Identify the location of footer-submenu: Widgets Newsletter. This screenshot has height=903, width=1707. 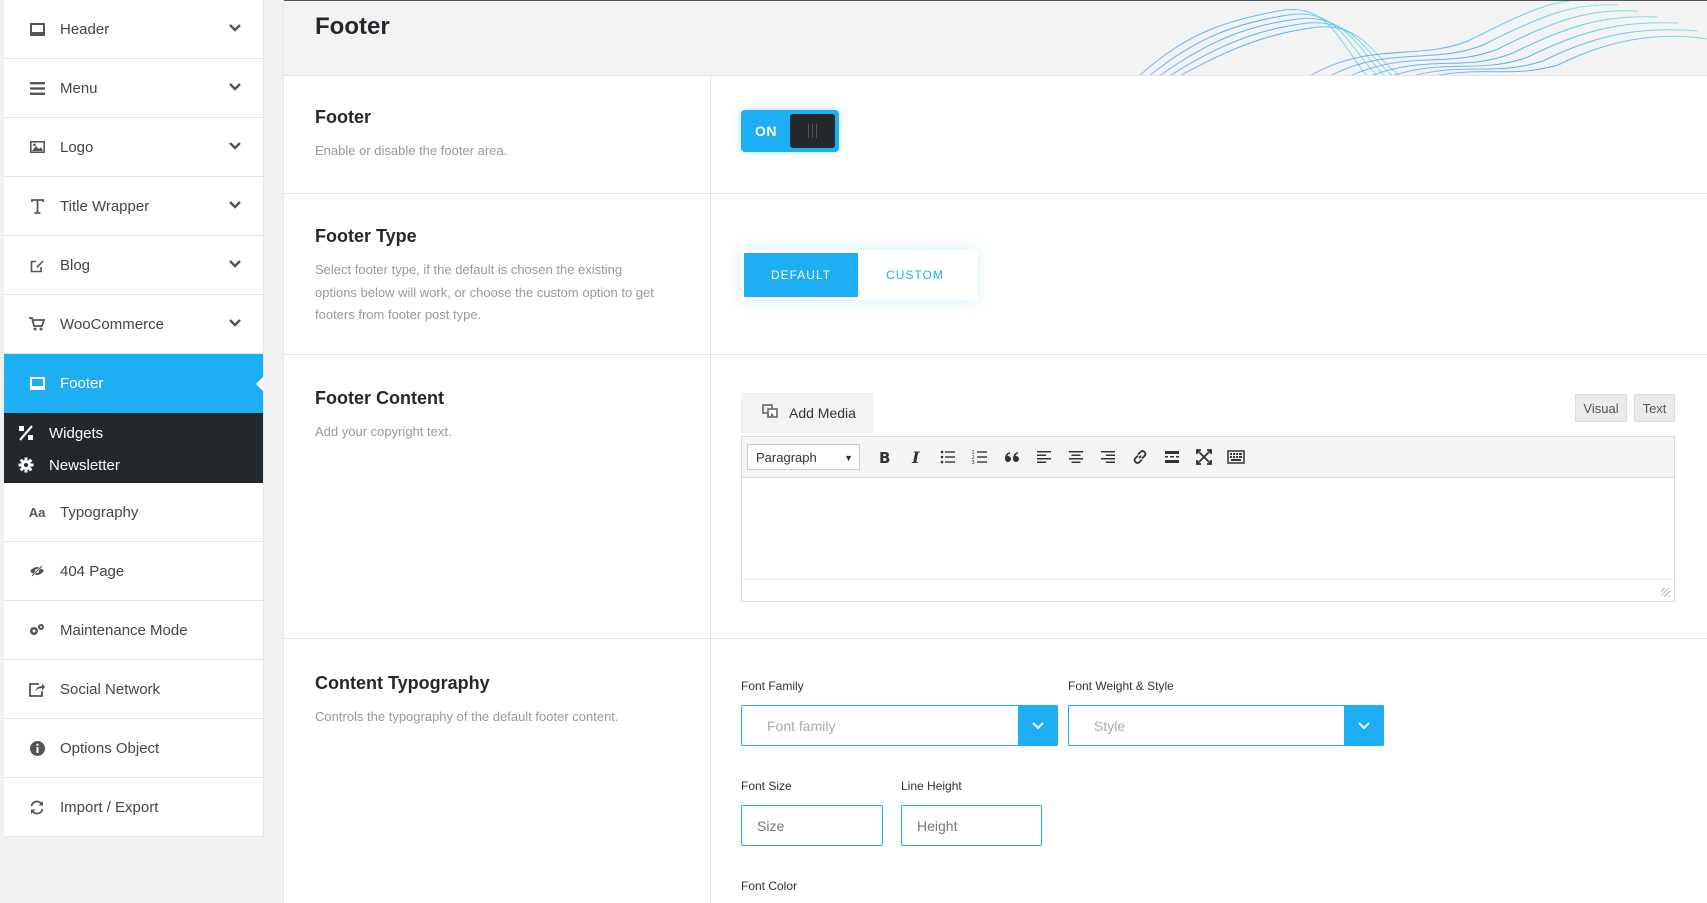
(133, 448).